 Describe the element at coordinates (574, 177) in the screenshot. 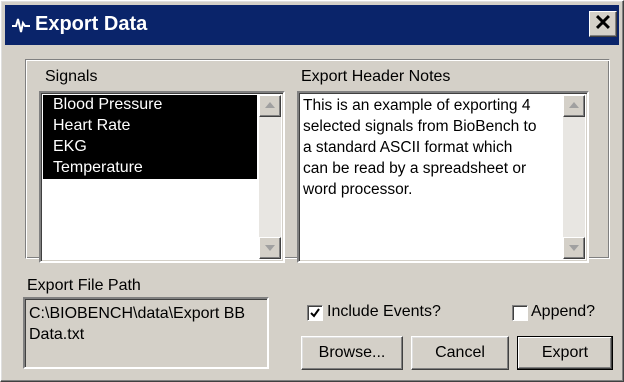

I see `notes-scrollbar` at that location.